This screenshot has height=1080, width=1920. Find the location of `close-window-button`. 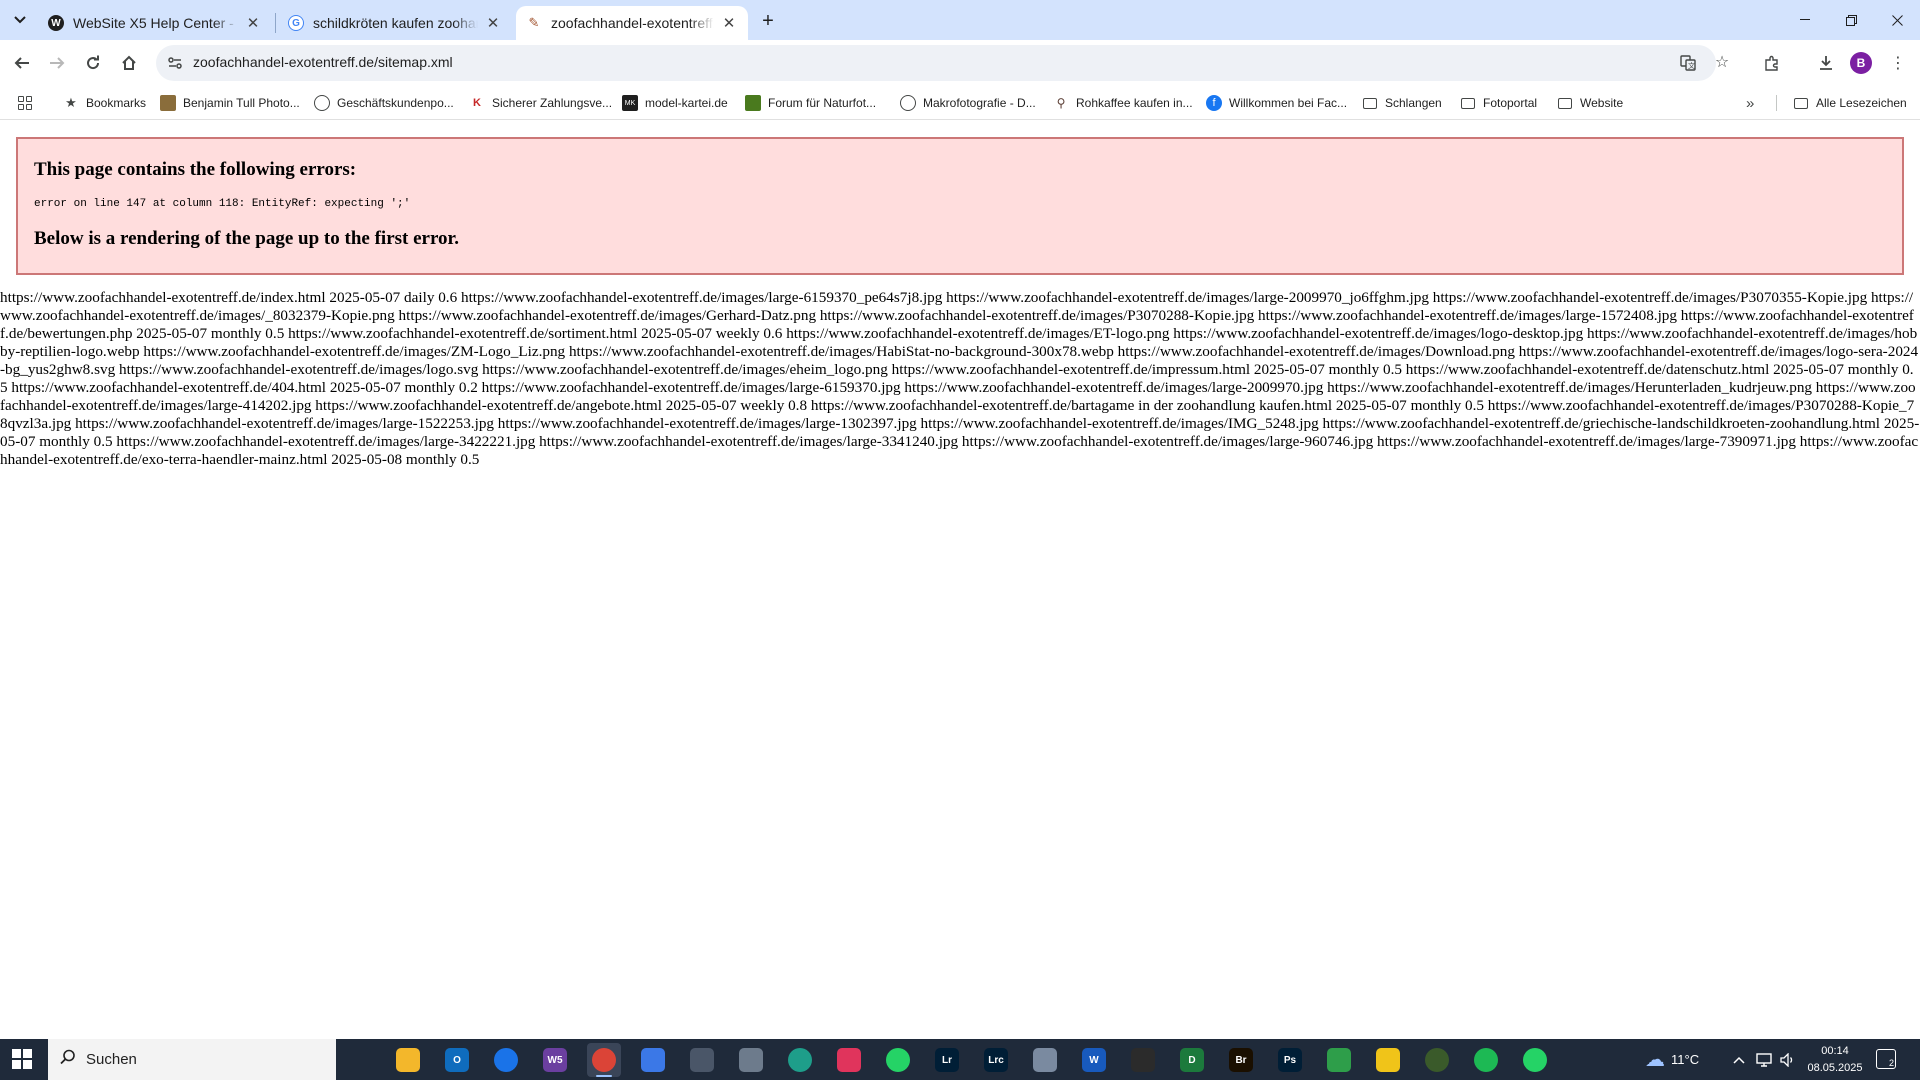

close-window-button is located at coordinates (1897, 20).